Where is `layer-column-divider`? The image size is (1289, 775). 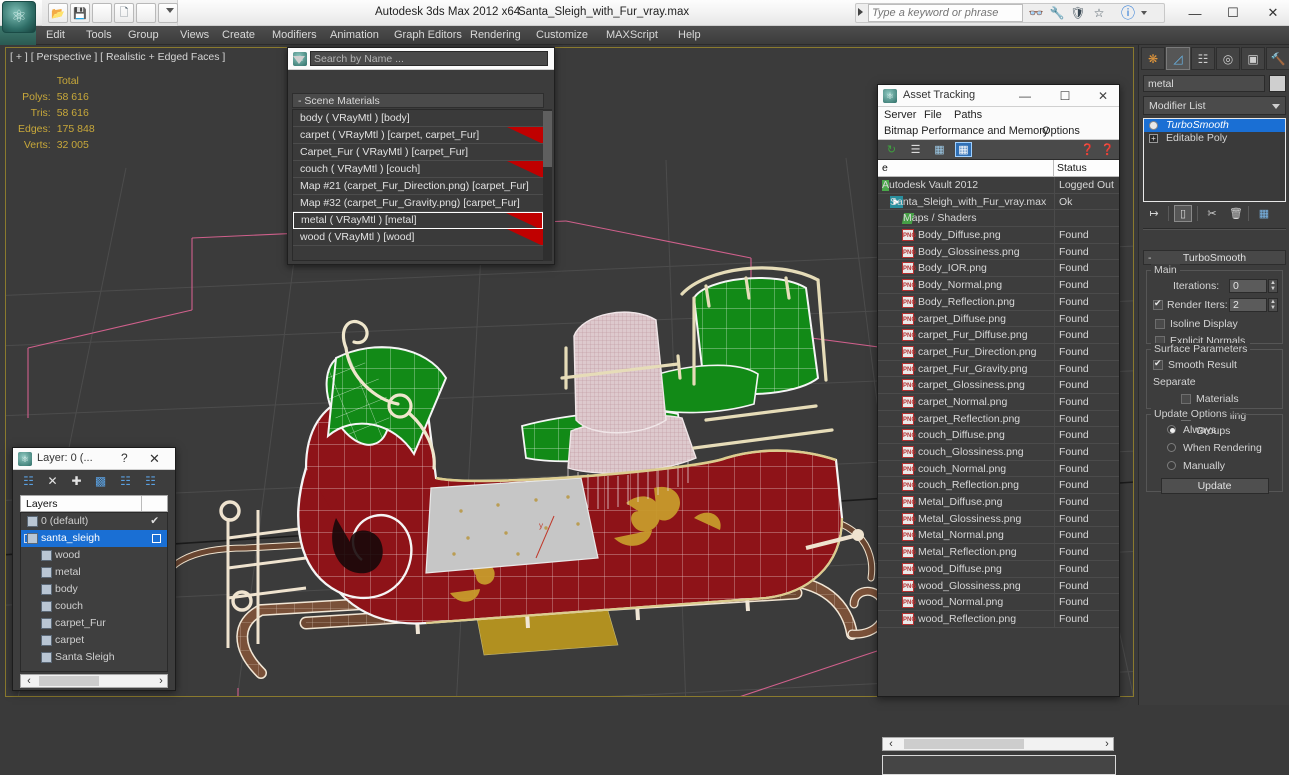
layer-column-divider is located at coordinates (141, 503).